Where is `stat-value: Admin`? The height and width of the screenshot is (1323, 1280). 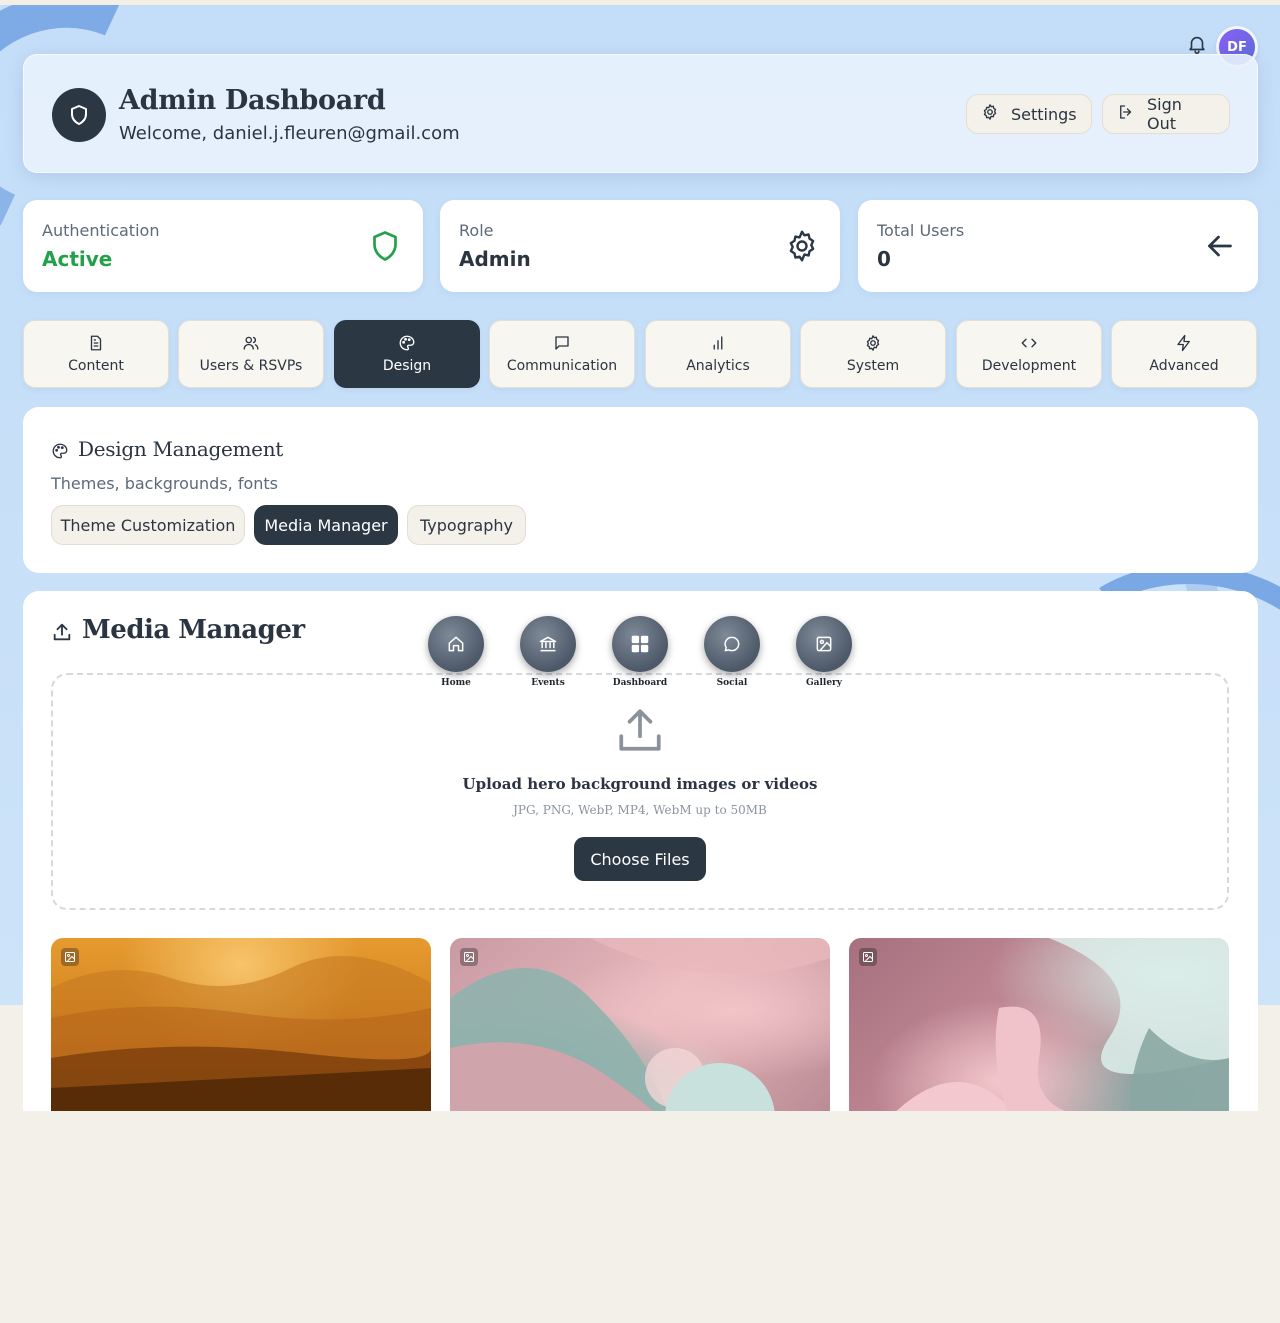
stat-value: Admin is located at coordinates (495, 259).